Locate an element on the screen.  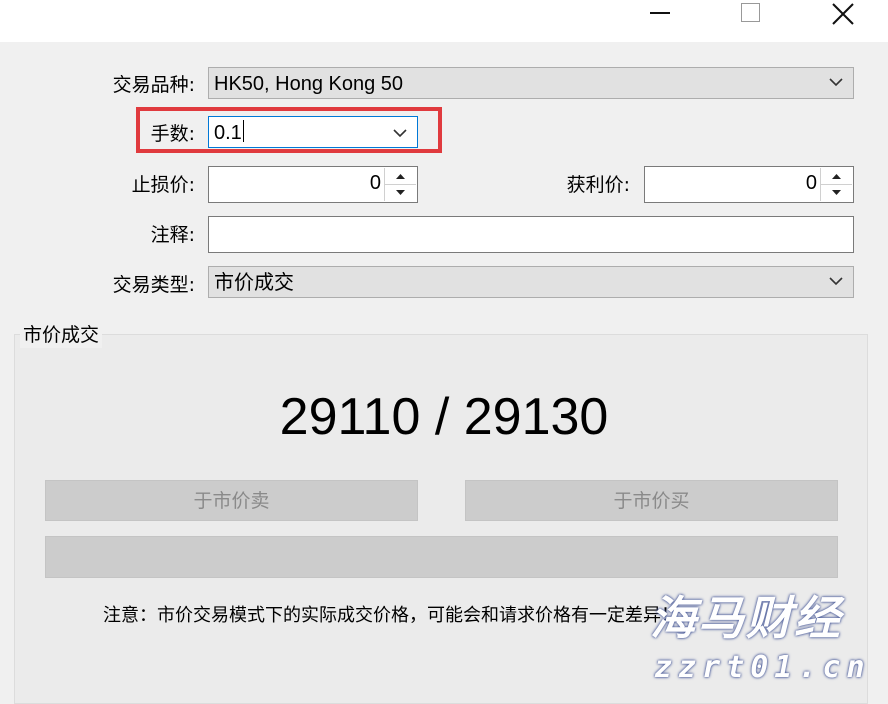
status-bar is located at coordinates (441, 557).